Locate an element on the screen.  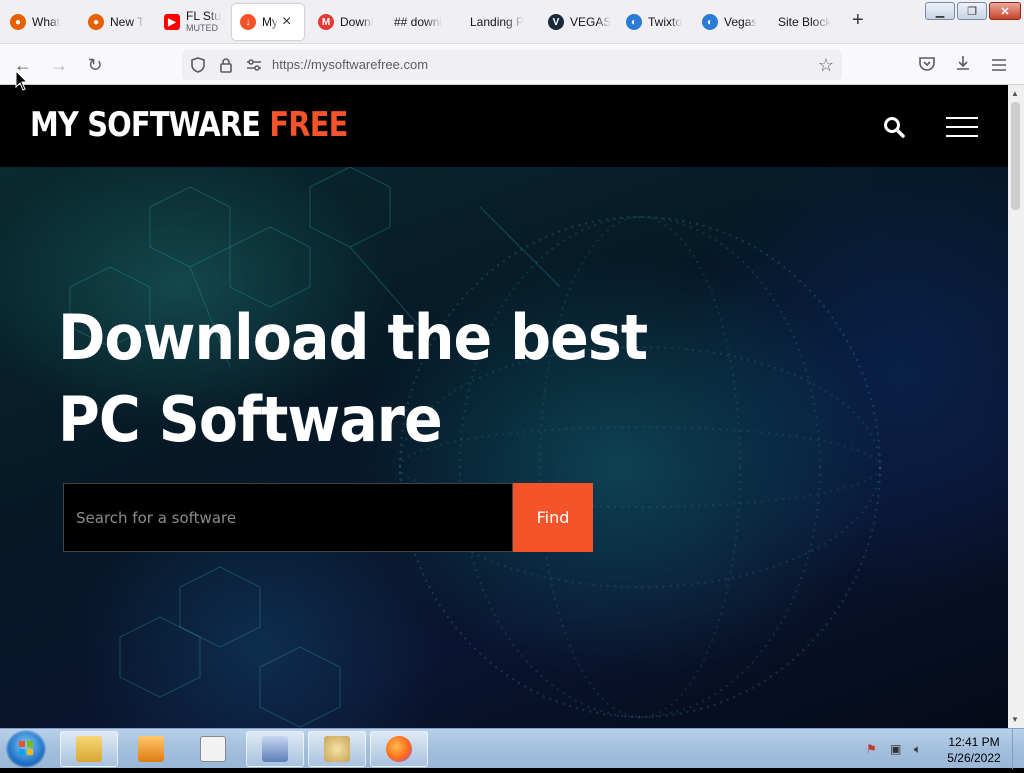
tab-twixtor: ◐ Twixto is located at coordinates (656, 22).